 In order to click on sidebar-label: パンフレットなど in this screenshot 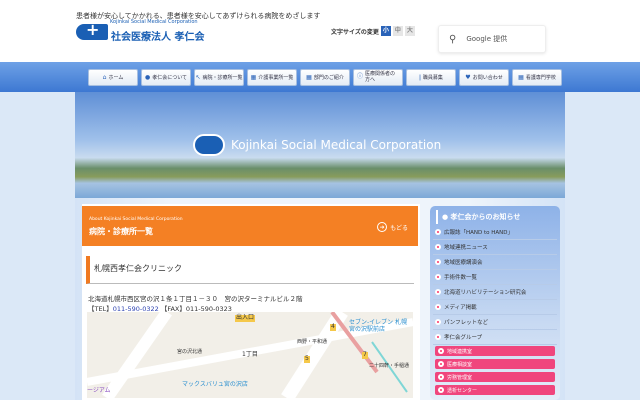, I will do `click(466, 323)`.